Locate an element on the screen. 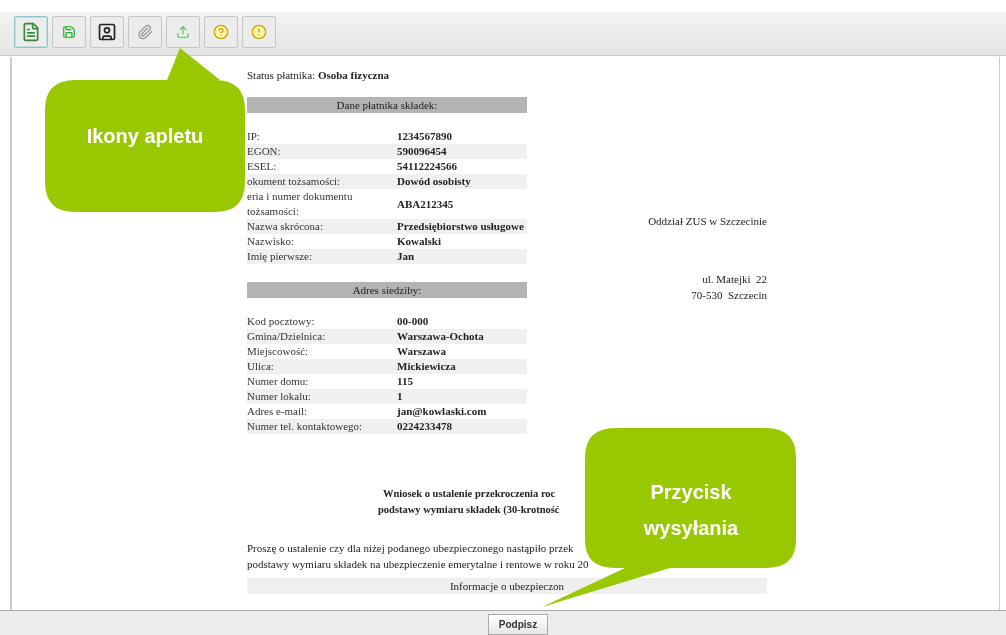  field-label: Gmina/Dzielnica: is located at coordinates (287, 336).